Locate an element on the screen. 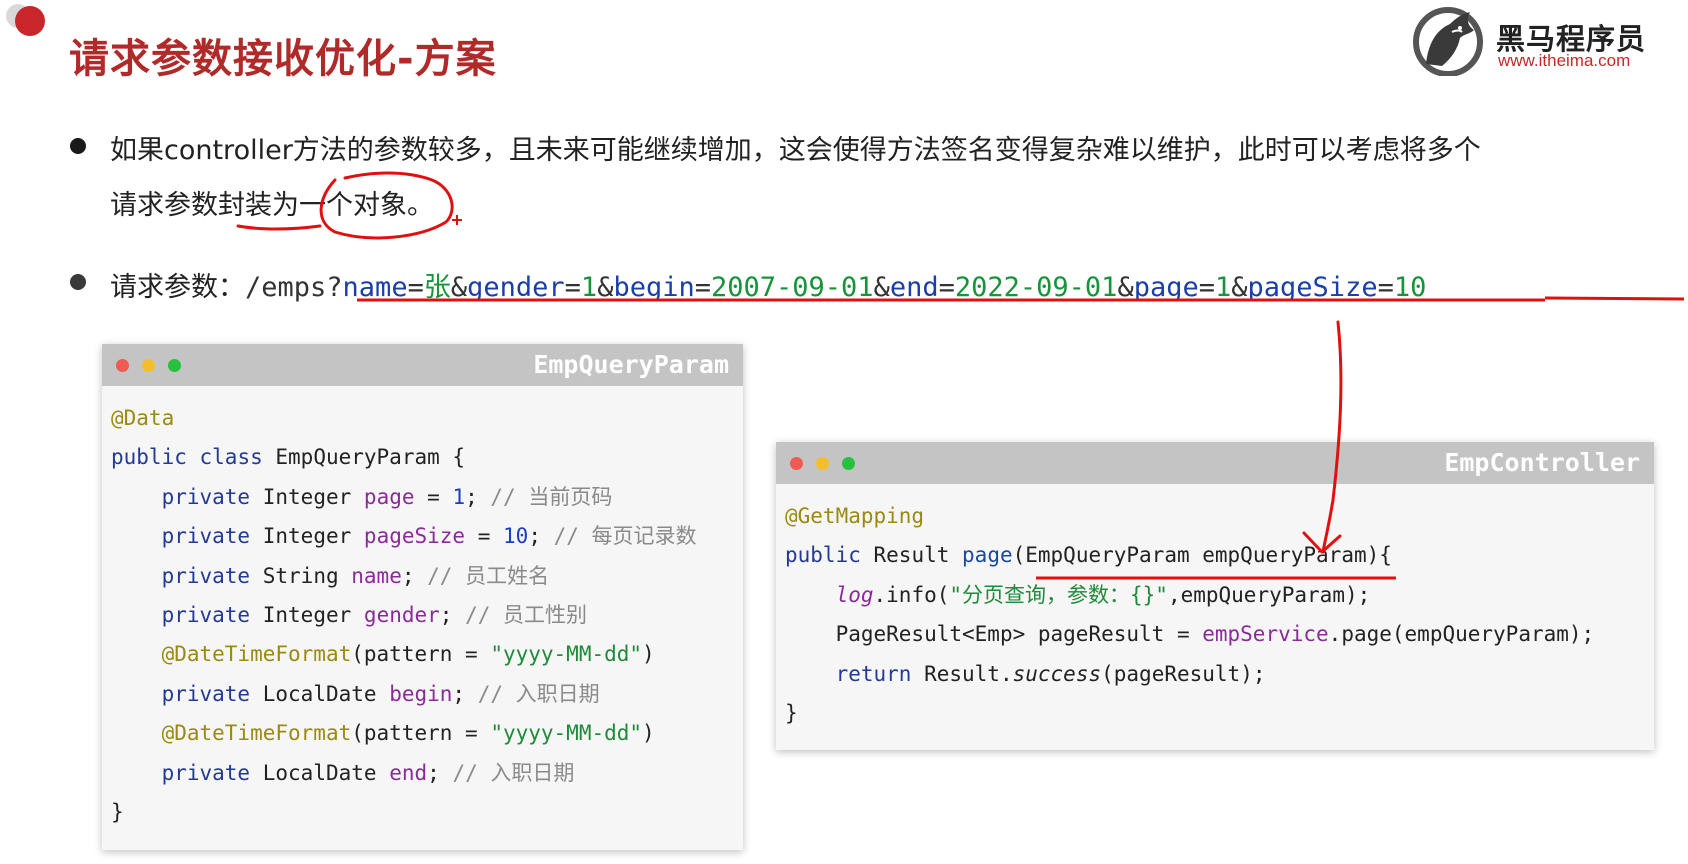 The height and width of the screenshot is (864, 1688). code-line: private LocalDate end; // 入职日期 is located at coordinates (368, 772).